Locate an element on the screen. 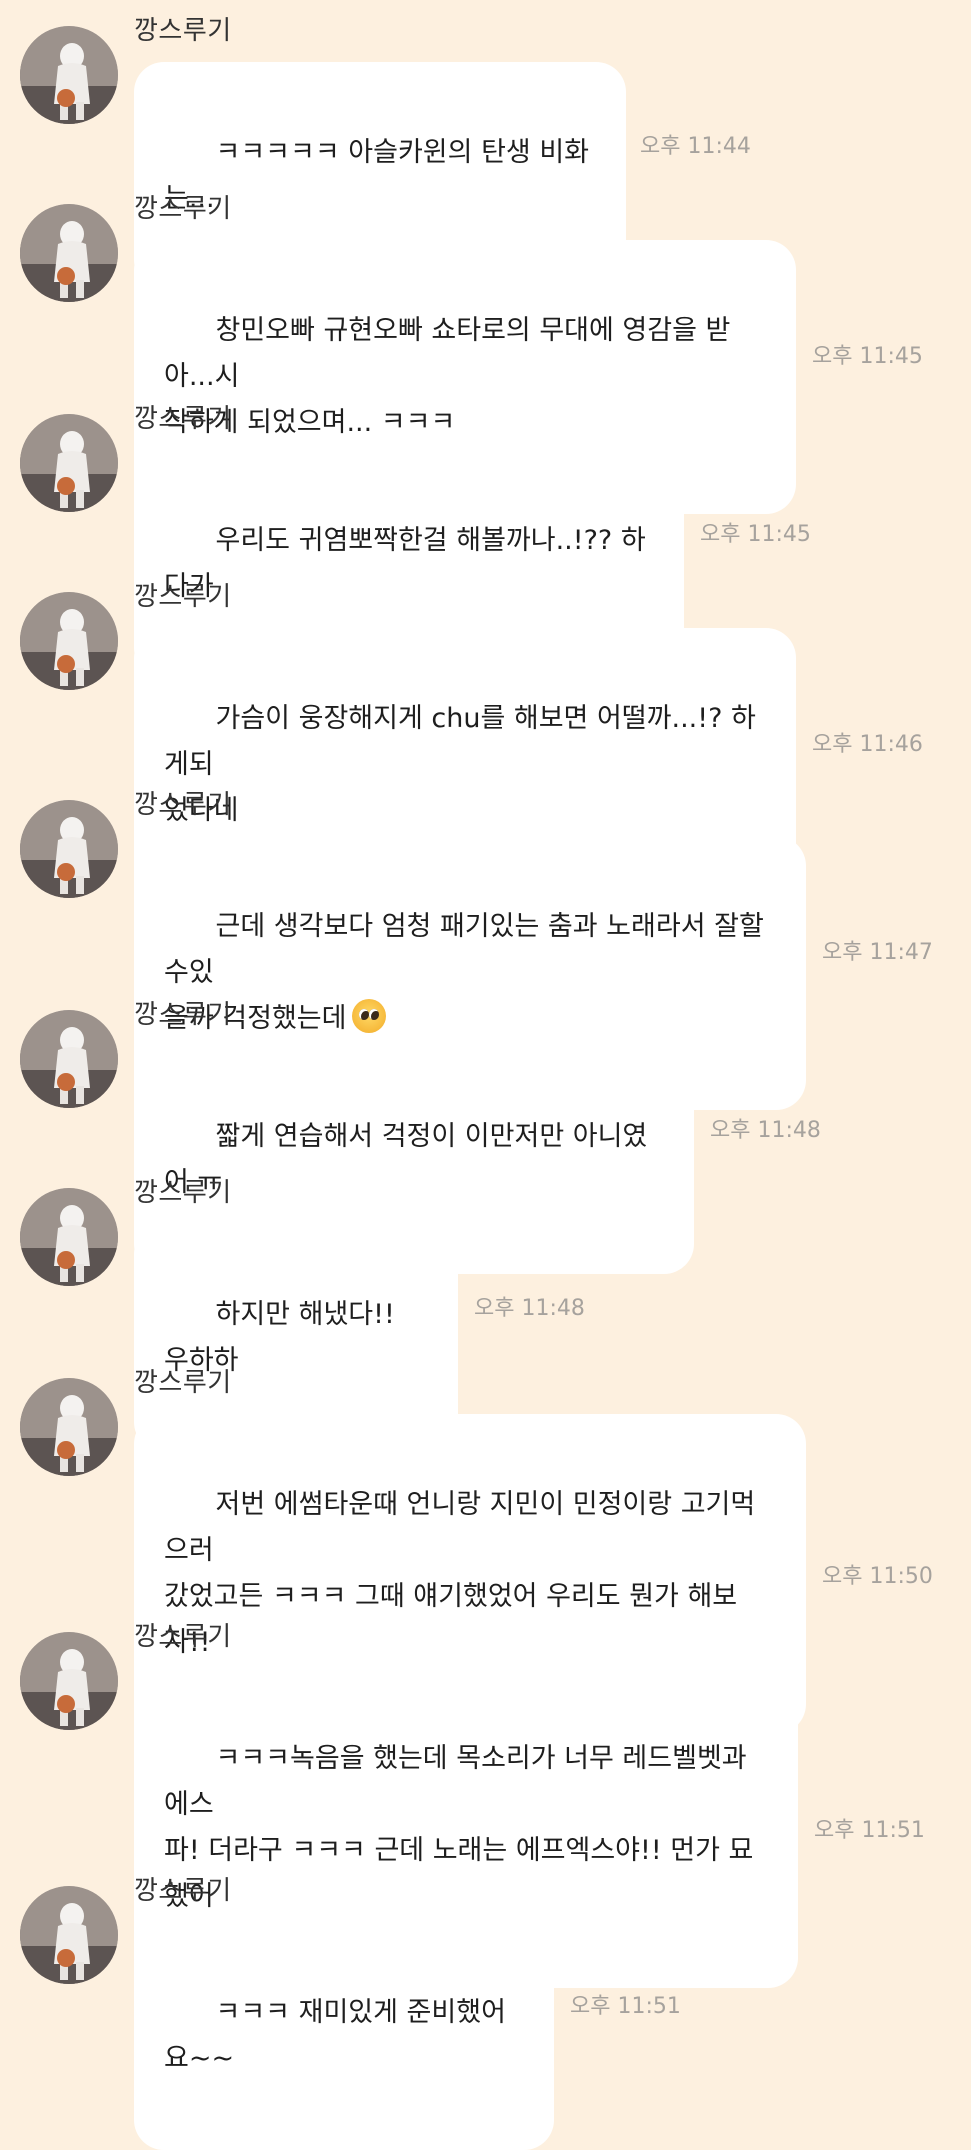 Image resolution: width=971 pixels, height=2150 pixels. message-text: 하지만 해냈다!! 우하하 is located at coordinates (284, 1337).